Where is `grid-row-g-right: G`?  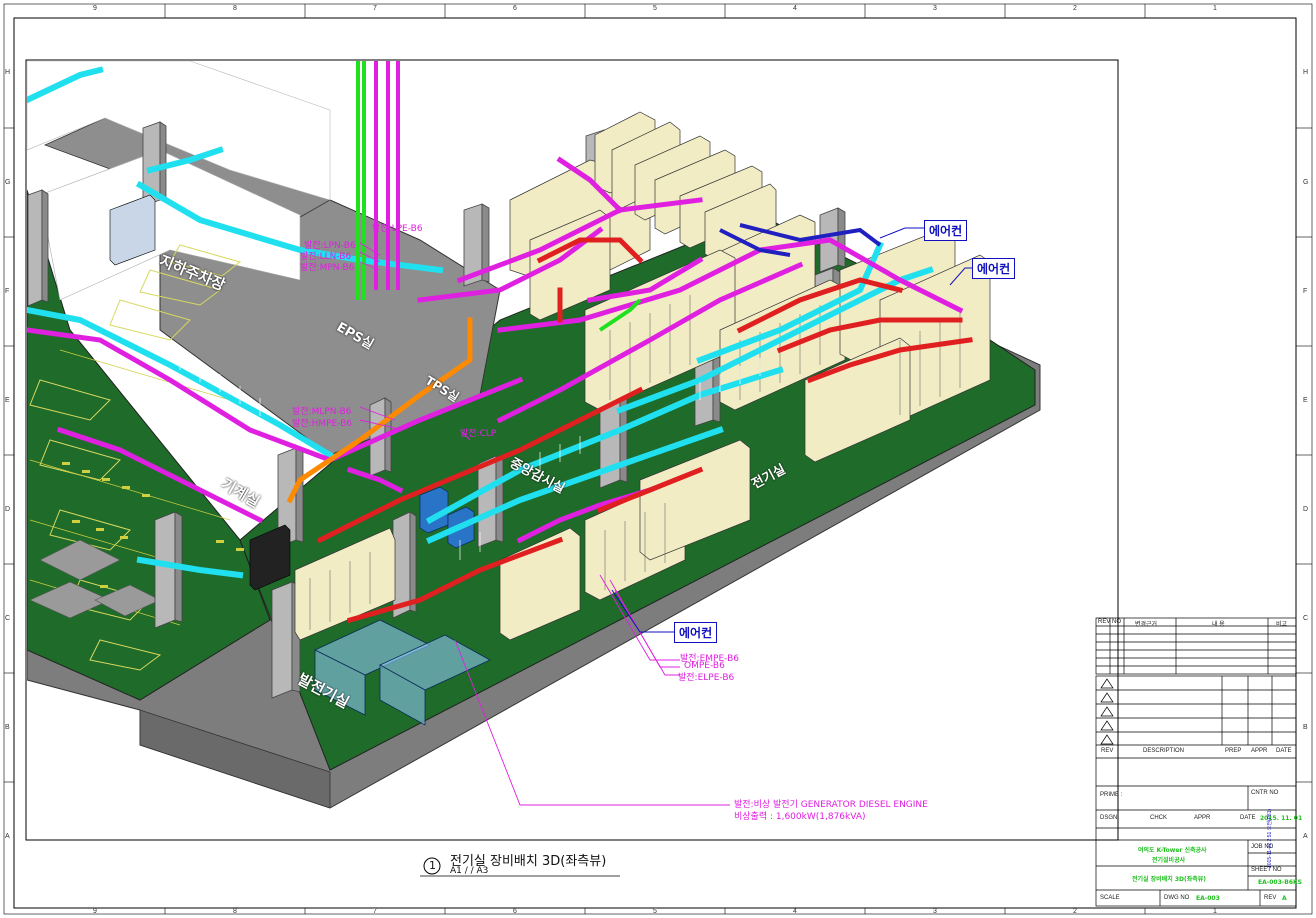 grid-row-g-right: G is located at coordinates (1306, 182).